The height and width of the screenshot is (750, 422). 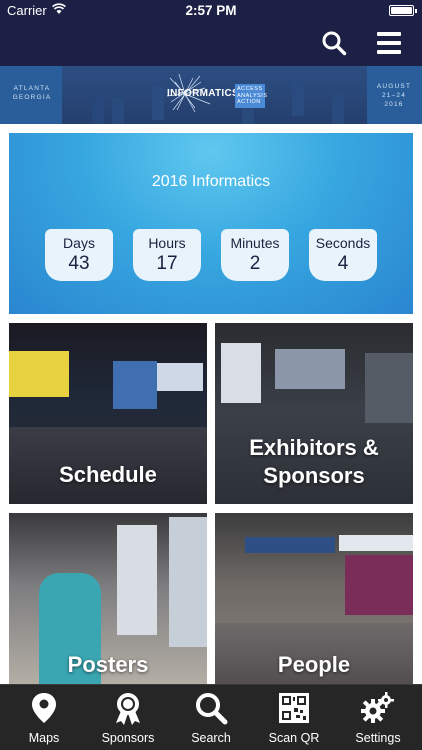 I want to click on tab-search: Search, so click(x=211, y=717).